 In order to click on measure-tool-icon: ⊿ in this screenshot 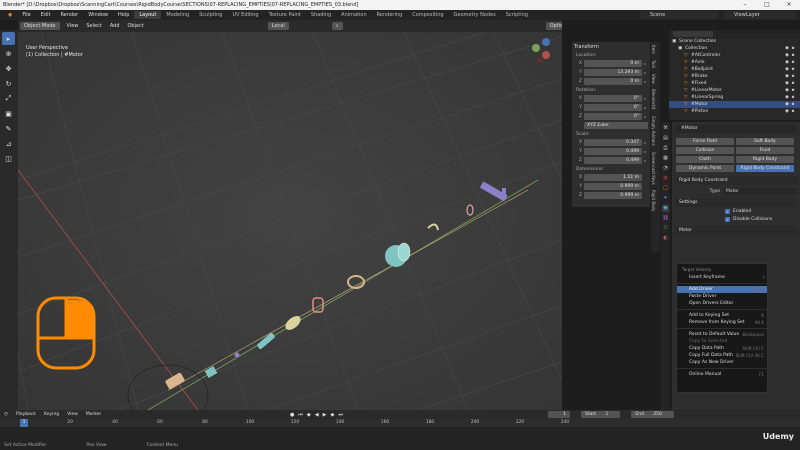, I will do `click(8, 143)`.